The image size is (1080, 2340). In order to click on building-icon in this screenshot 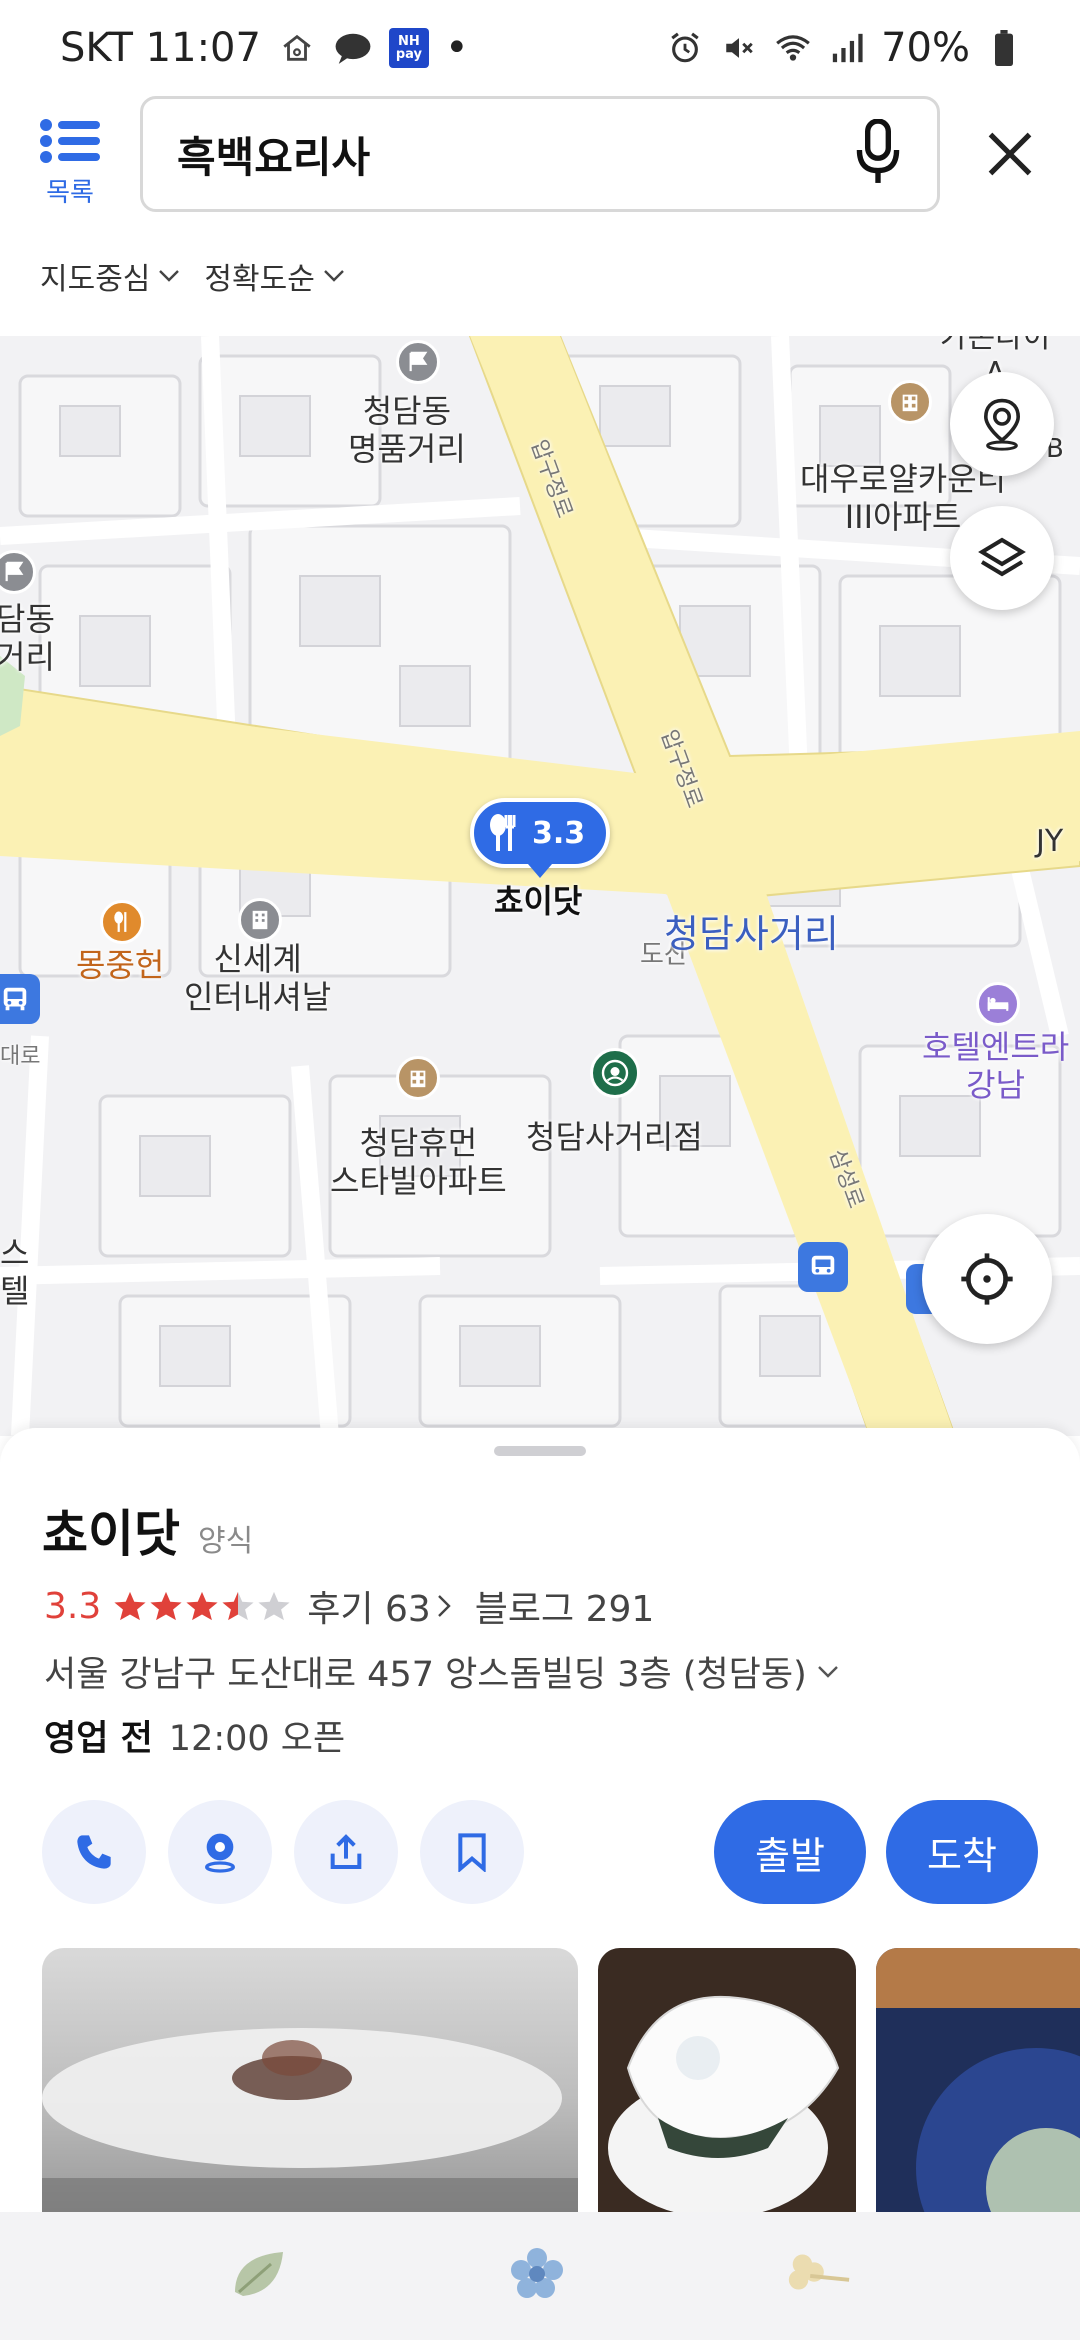, I will do `click(260, 920)`.